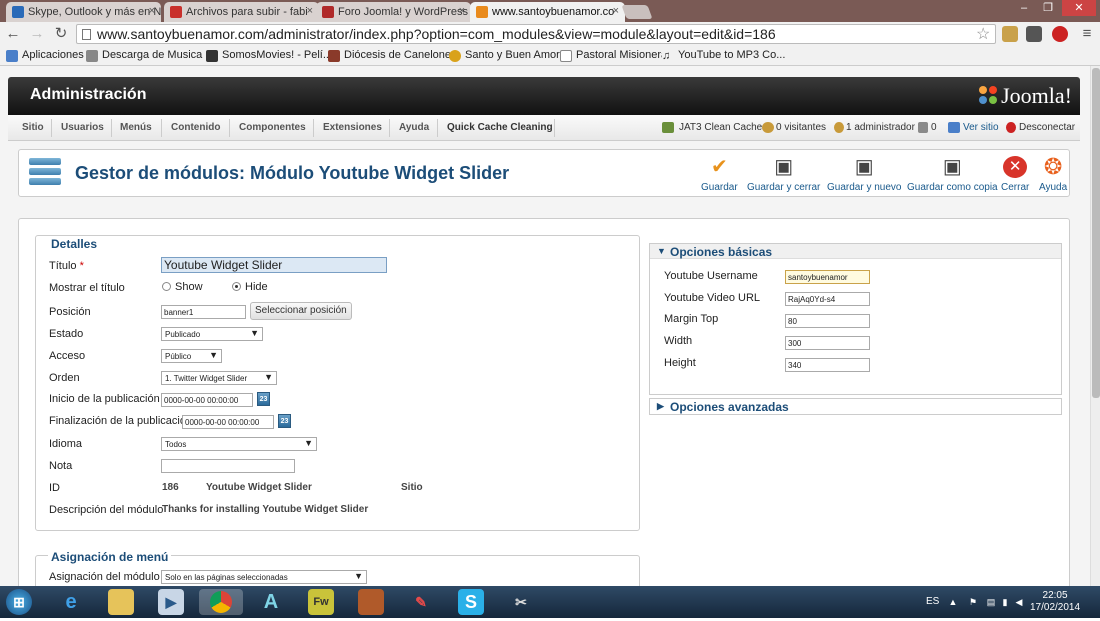 This screenshot has width=1100, height=621. Describe the element at coordinates (203, 312) in the screenshot. I see `position-input: banner1` at that location.